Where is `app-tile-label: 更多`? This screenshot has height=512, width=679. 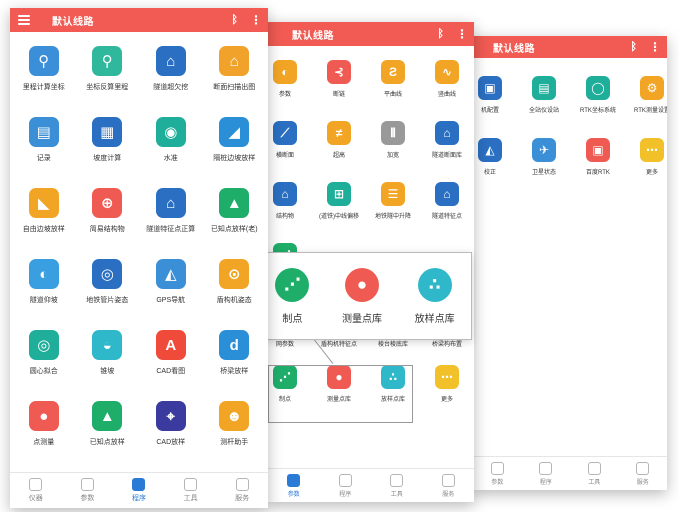
app-tile-label: 更多 is located at coordinates (446, 400).